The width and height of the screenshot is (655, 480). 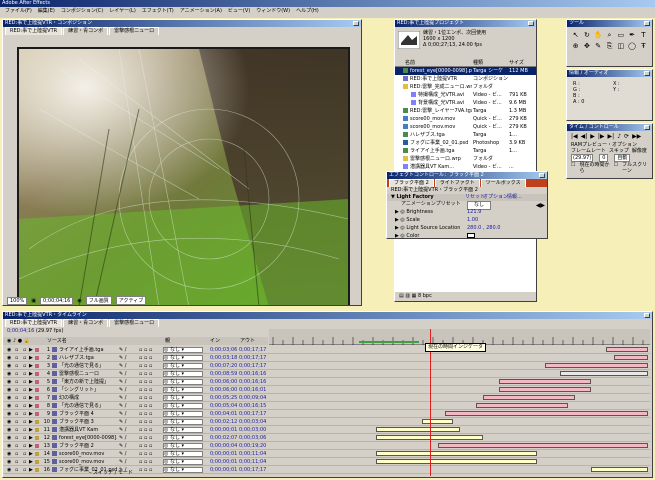 What do you see at coordinates (619, 136) in the screenshot?
I see `audio-icon: ♪` at bounding box center [619, 136].